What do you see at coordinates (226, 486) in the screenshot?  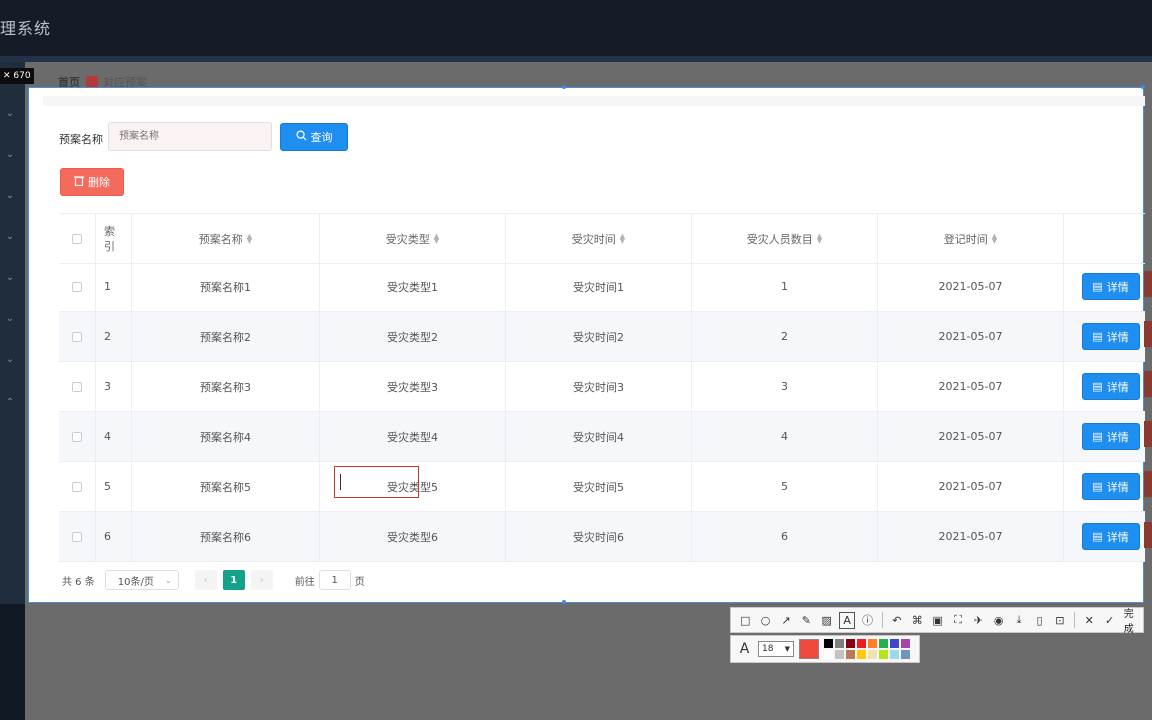 I see `cell-plan-name: 预案名称5` at bounding box center [226, 486].